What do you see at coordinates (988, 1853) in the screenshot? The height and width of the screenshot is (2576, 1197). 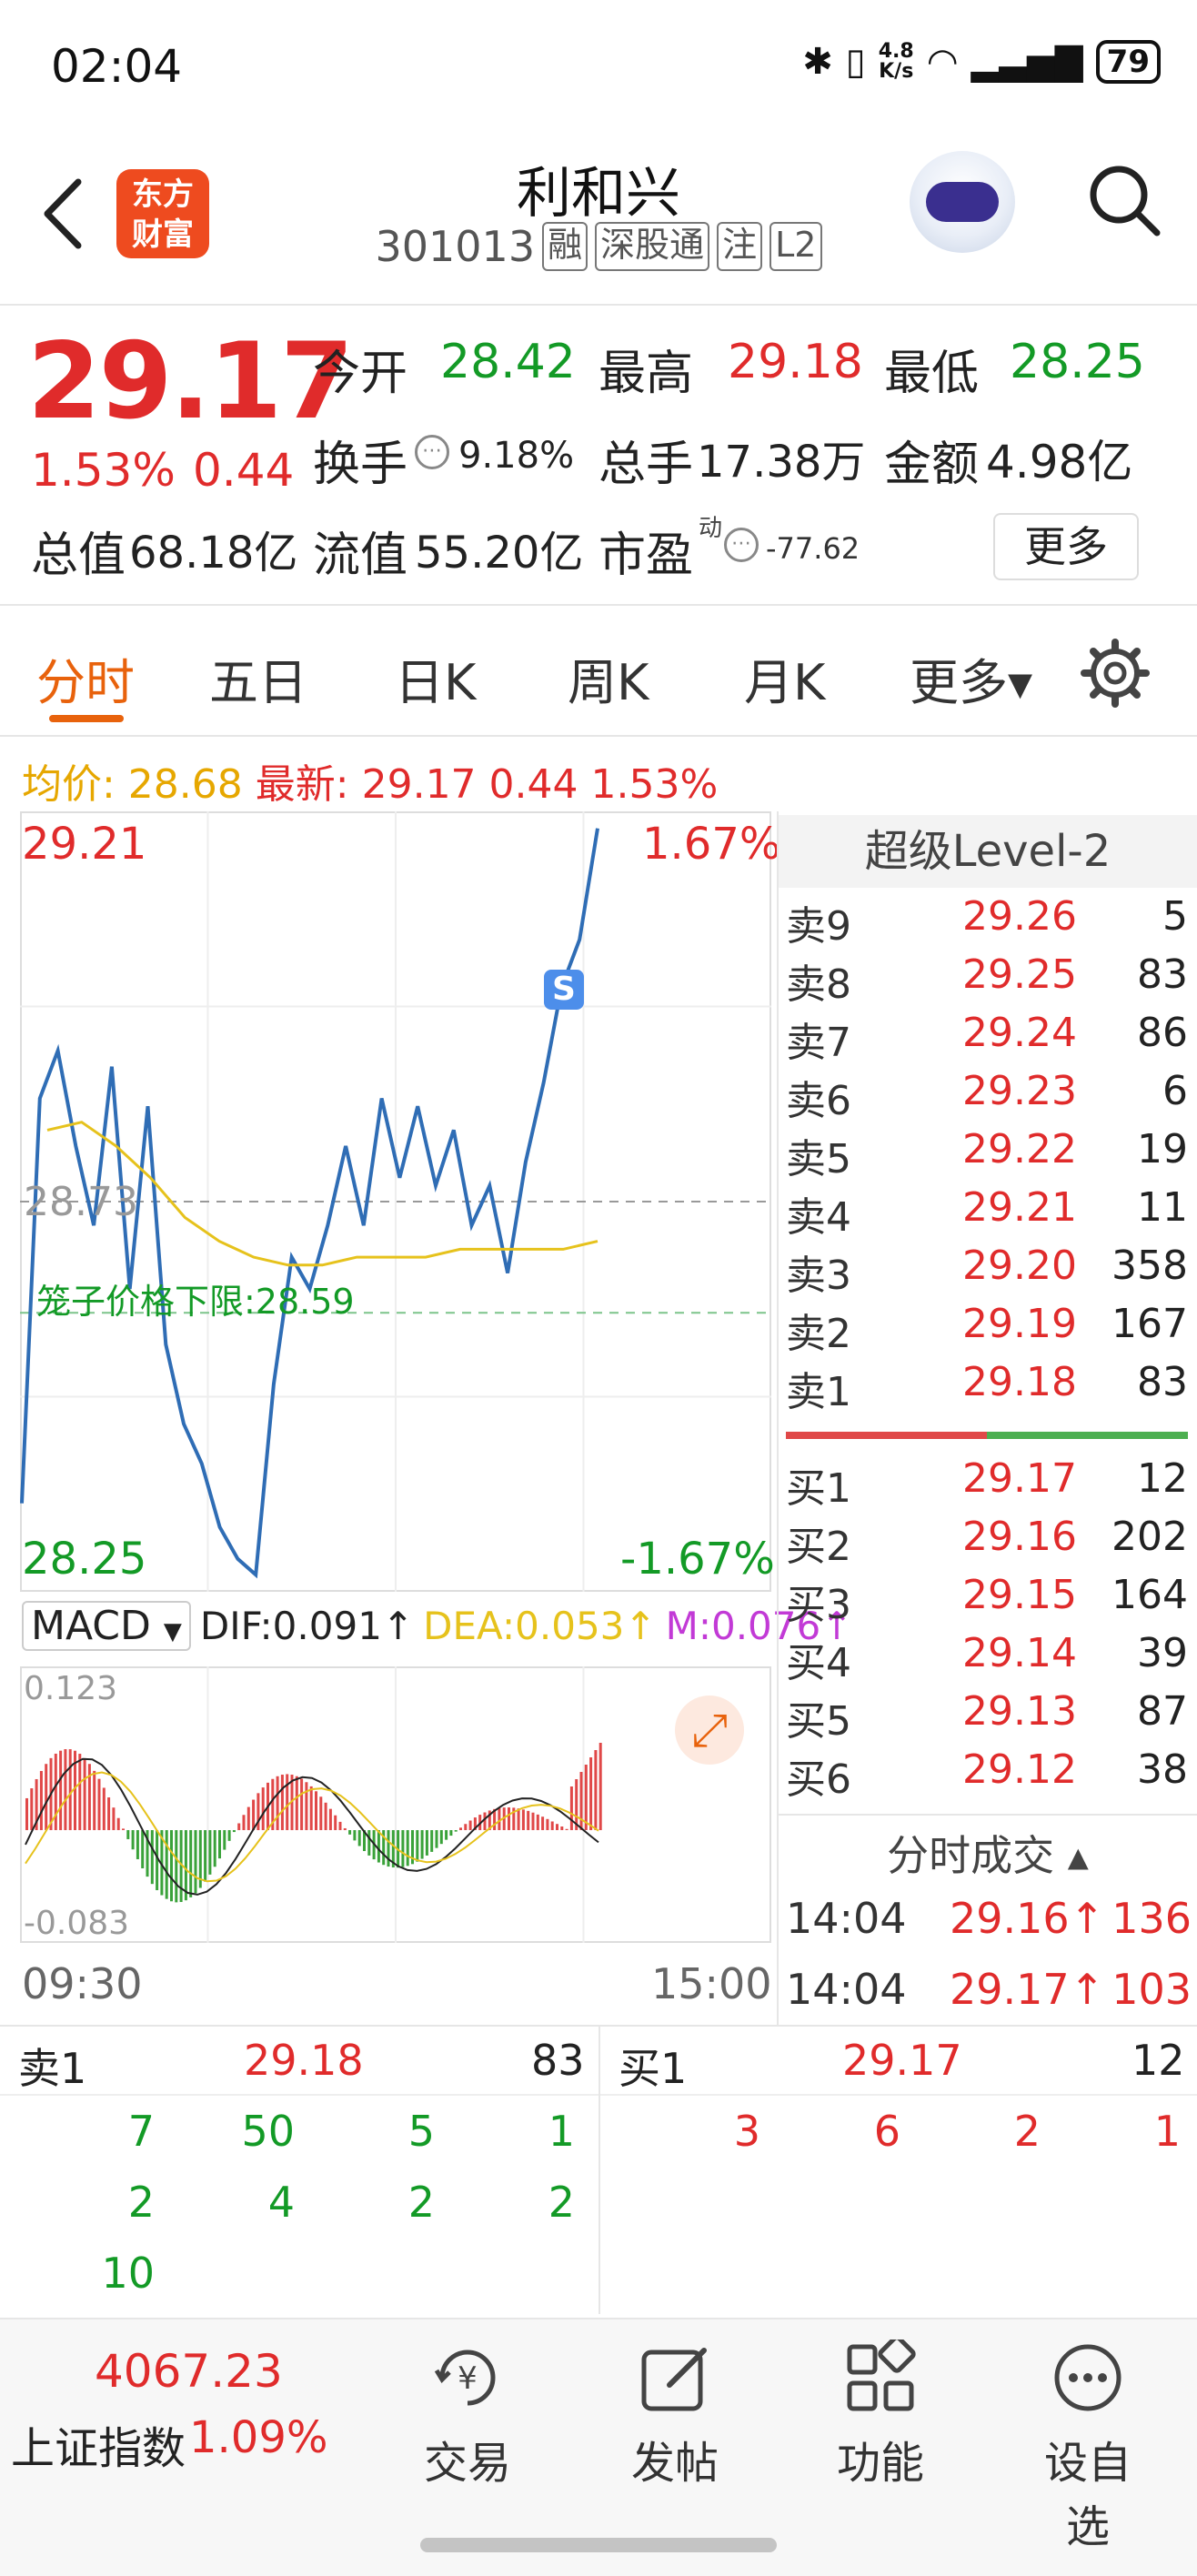 I see `ticks-title: 分时成交 ▴` at bounding box center [988, 1853].